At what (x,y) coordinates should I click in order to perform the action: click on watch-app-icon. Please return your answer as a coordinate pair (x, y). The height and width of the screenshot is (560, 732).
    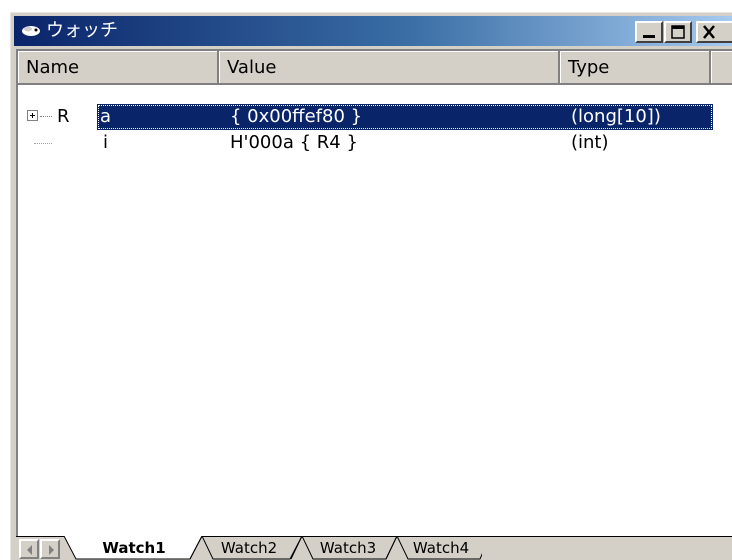
    Looking at the image, I should click on (31, 31).